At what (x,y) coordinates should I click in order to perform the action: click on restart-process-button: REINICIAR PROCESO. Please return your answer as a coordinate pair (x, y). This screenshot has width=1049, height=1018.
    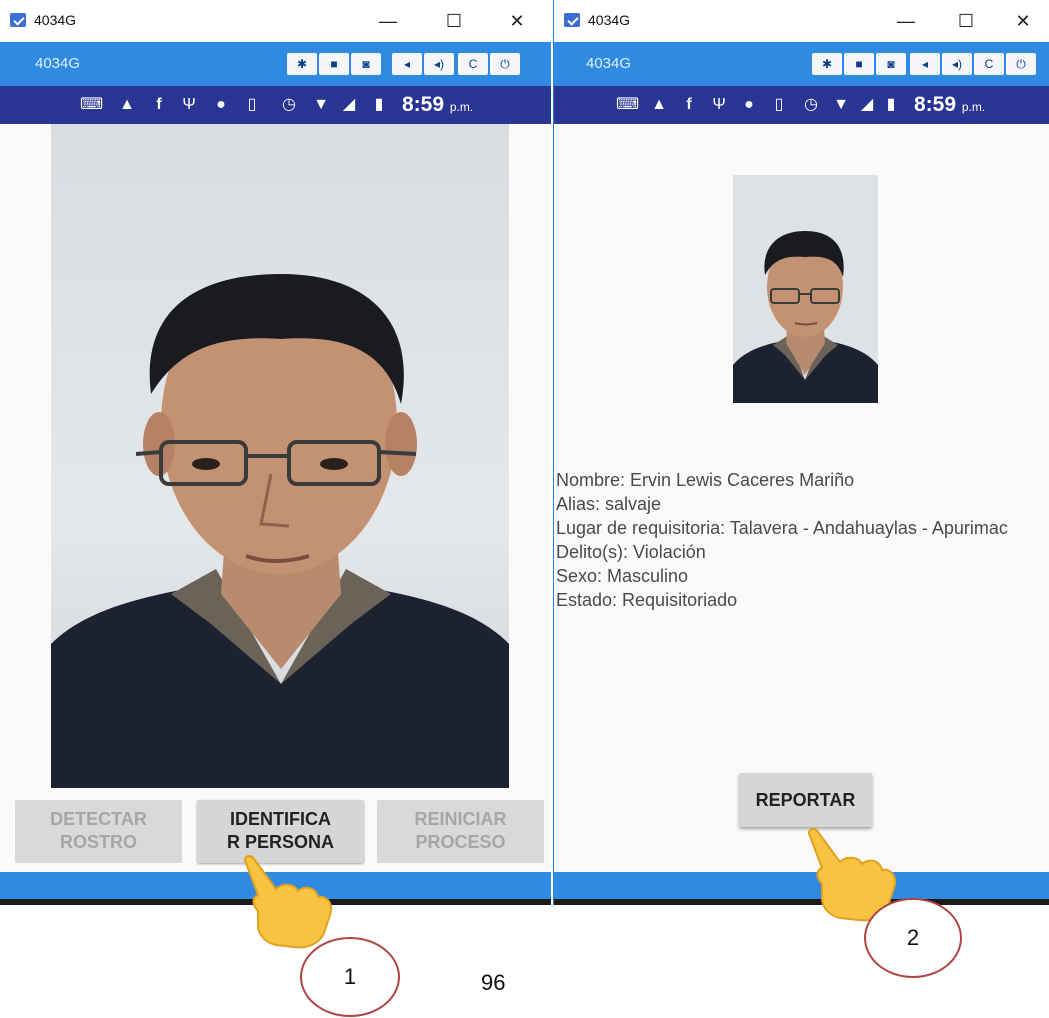
    Looking at the image, I should click on (460, 831).